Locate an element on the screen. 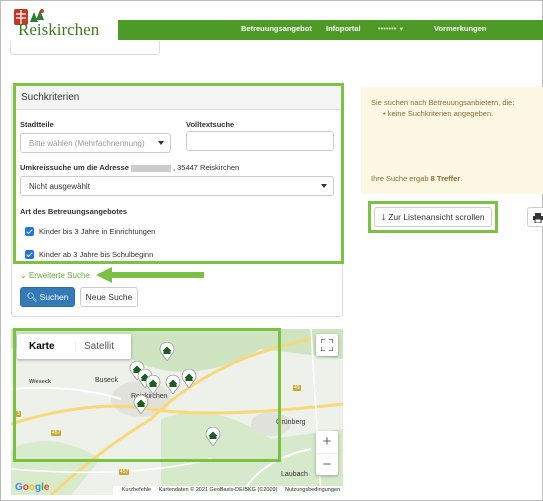 Image resolution: width=543 pixels, height=501 pixels. place-wieseck: Wieseck is located at coordinates (40, 382).